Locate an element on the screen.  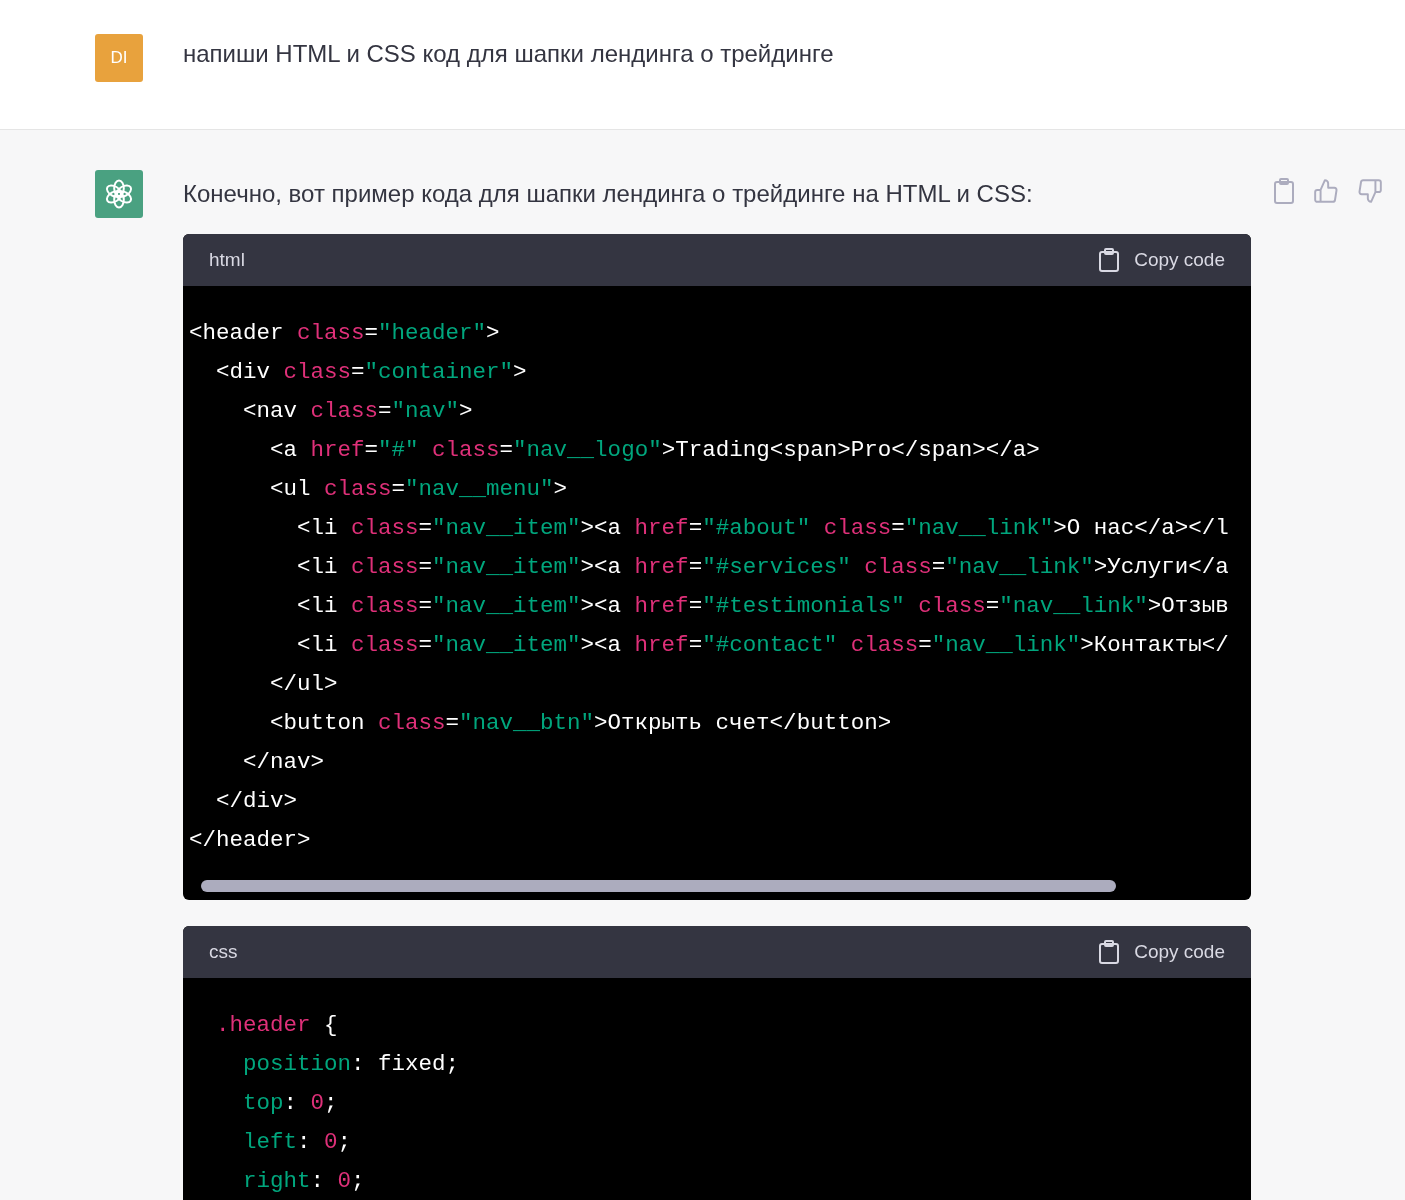
code-line: left: 0; is located at coordinates (297, 1142).